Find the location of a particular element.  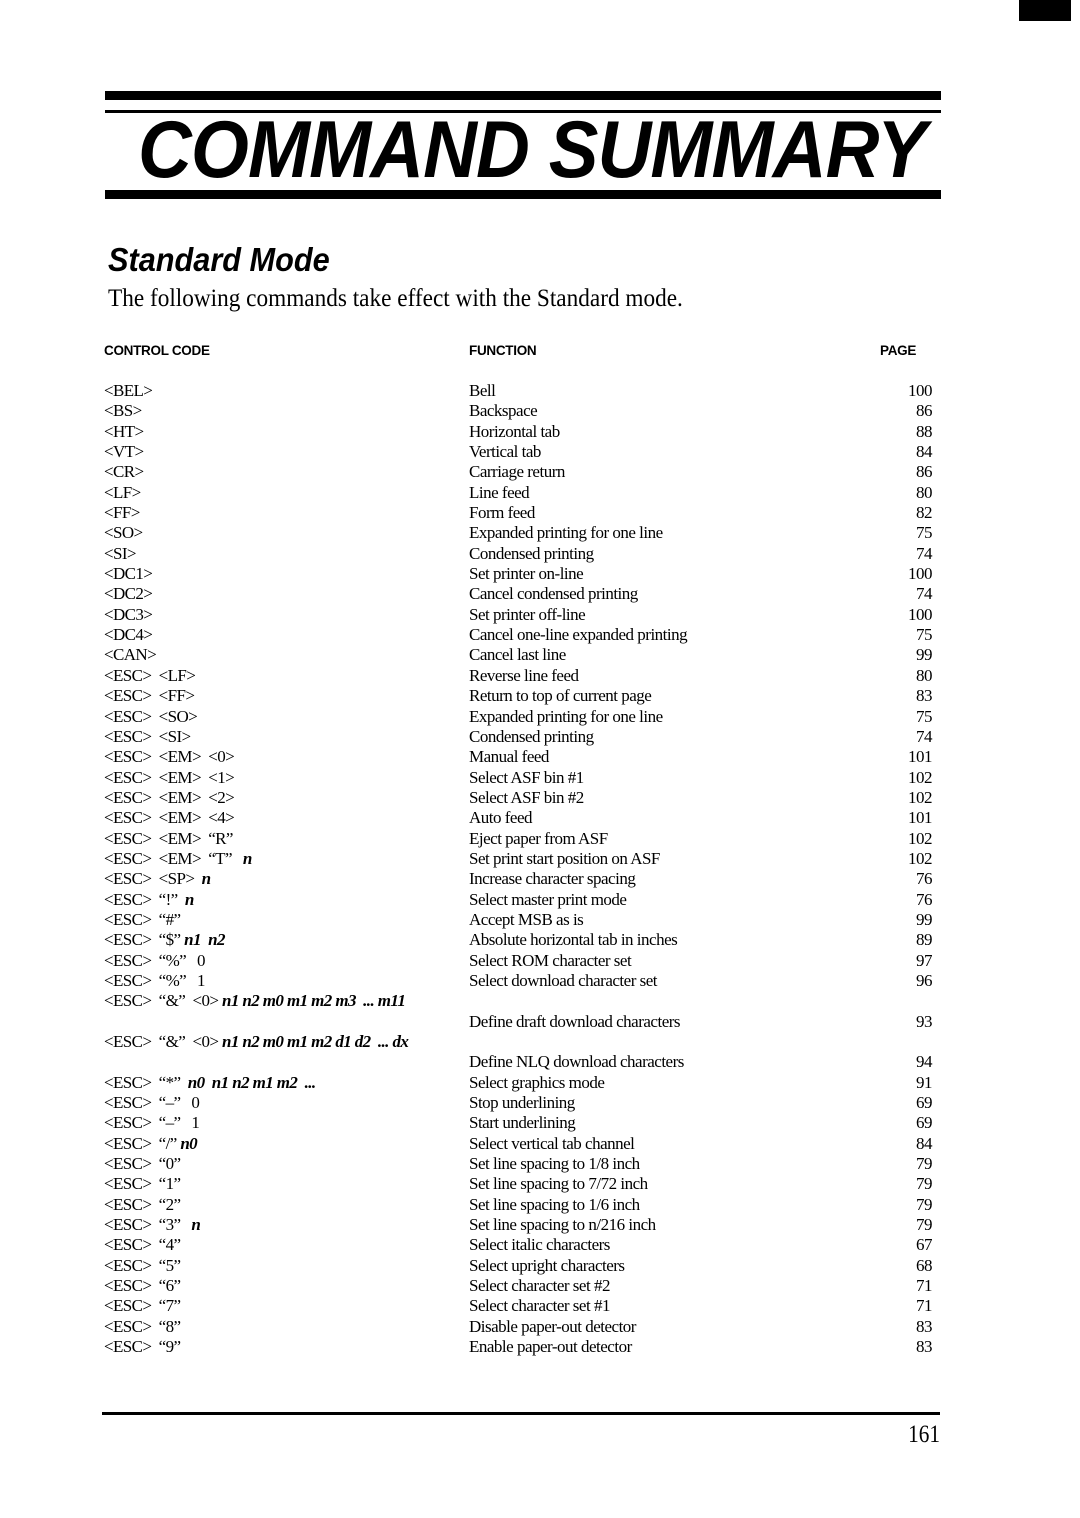

control-code-cell: <SO> is located at coordinates (123, 533).